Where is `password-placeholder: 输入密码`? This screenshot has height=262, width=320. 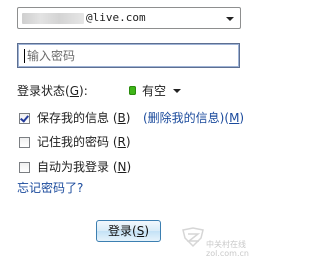 password-placeholder: 输入密码 is located at coordinates (51, 56).